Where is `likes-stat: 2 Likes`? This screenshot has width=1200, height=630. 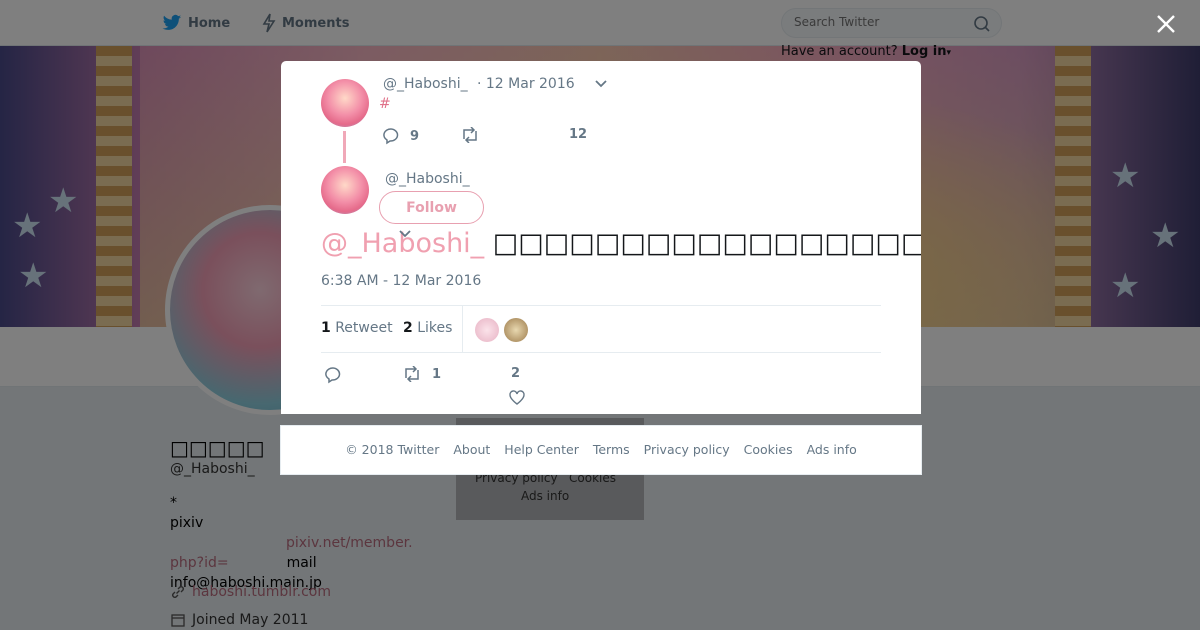
likes-stat: 2 Likes is located at coordinates (427, 328).